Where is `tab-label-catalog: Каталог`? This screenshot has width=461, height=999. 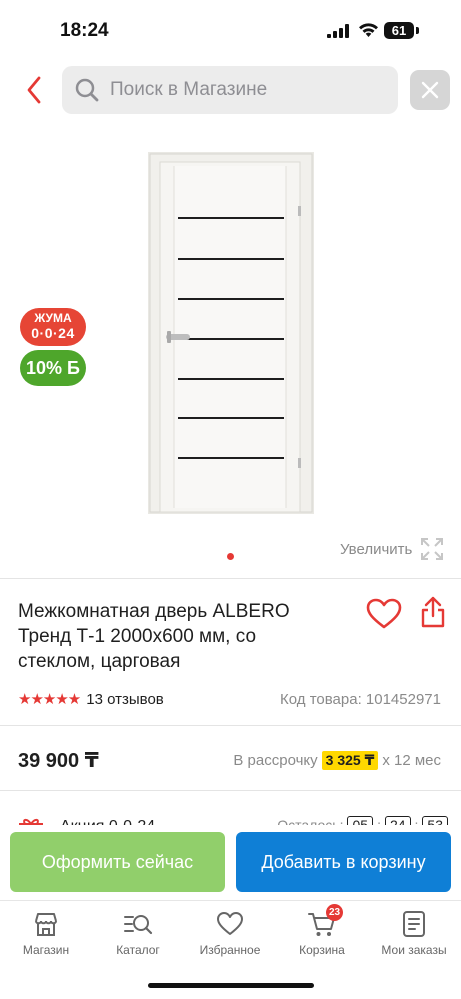
tab-label-catalog: Каталог is located at coordinates (138, 950).